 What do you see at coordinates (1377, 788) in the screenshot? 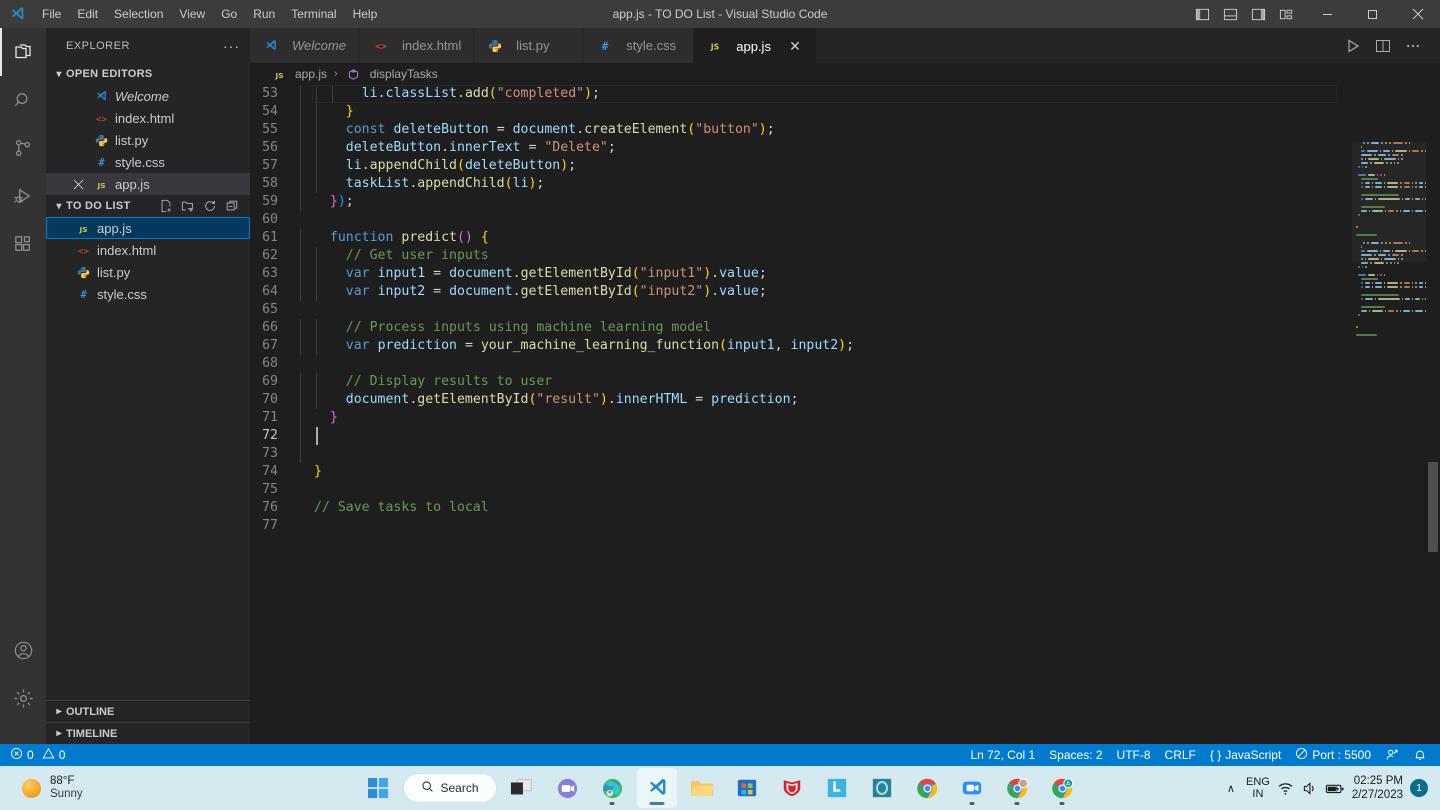
I see `taskbar-clock: 02:25 PM 2/27/2023` at bounding box center [1377, 788].